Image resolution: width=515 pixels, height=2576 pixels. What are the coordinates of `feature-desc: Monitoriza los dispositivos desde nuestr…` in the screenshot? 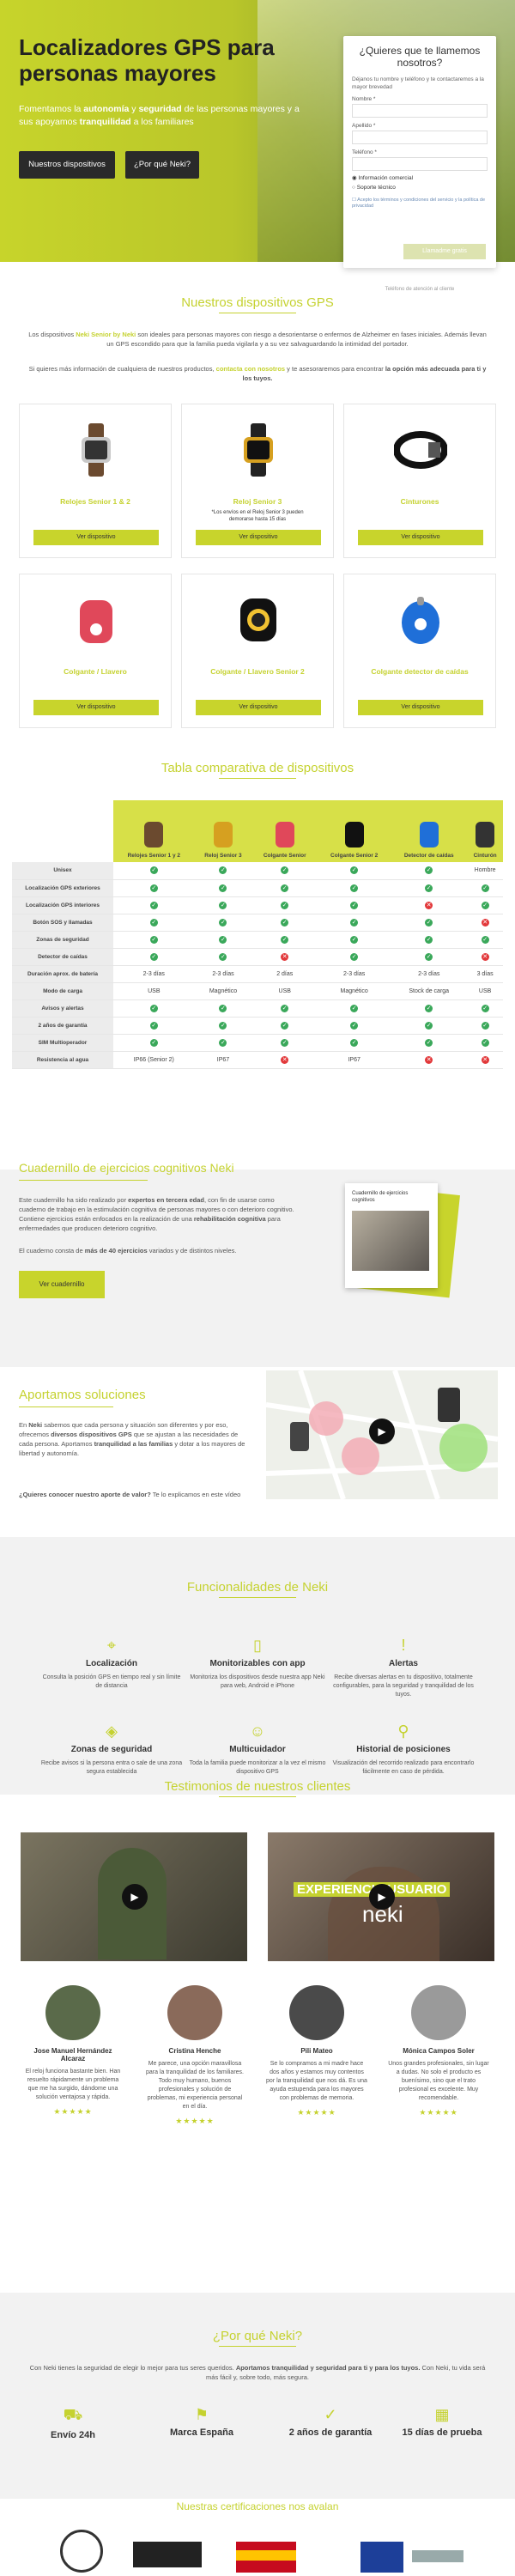 It's located at (257, 1682).